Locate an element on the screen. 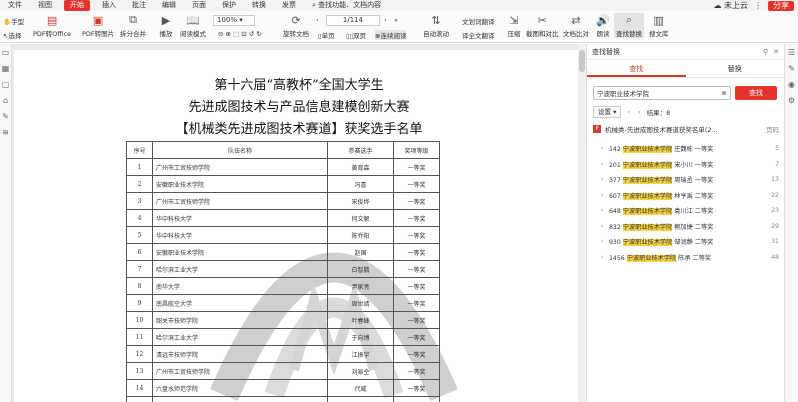 Image resolution: width=798 pixels, height=402 pixels. result-item: › 201 宁波职业技术学院 宋小川 一等奖 7 is located at coordinates (690, 165).